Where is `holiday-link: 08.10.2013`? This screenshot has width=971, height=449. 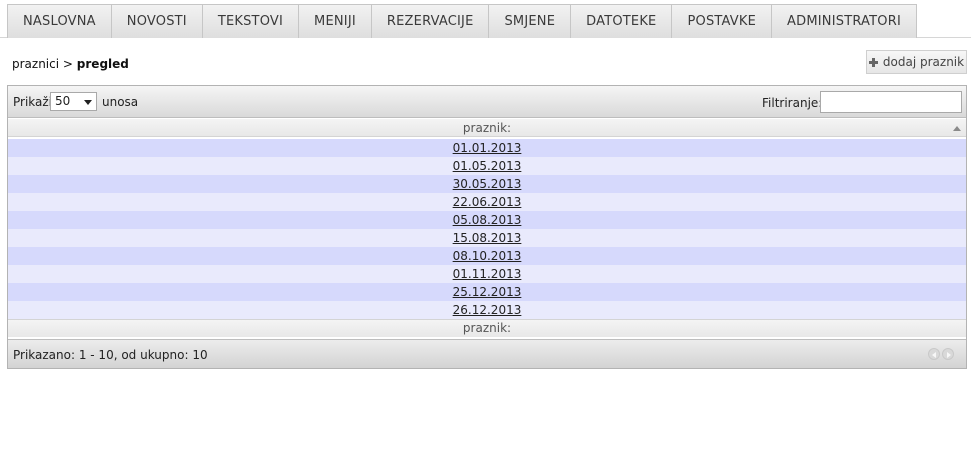
holiday-link: 08.10.2013 is located at coordinates (487, 256).